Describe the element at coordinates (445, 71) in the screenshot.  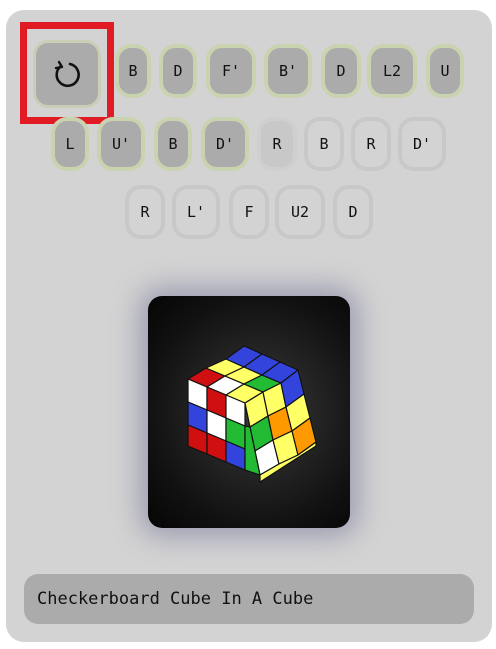
I see `move-button: U` at that location.